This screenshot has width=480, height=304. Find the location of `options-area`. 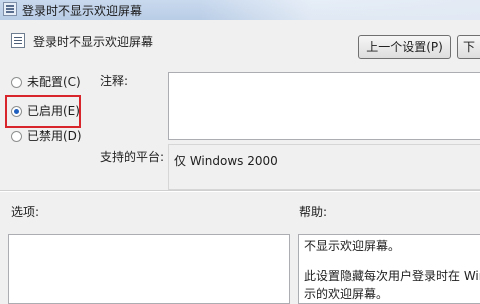

options-area is located at coordinates (149, 269).